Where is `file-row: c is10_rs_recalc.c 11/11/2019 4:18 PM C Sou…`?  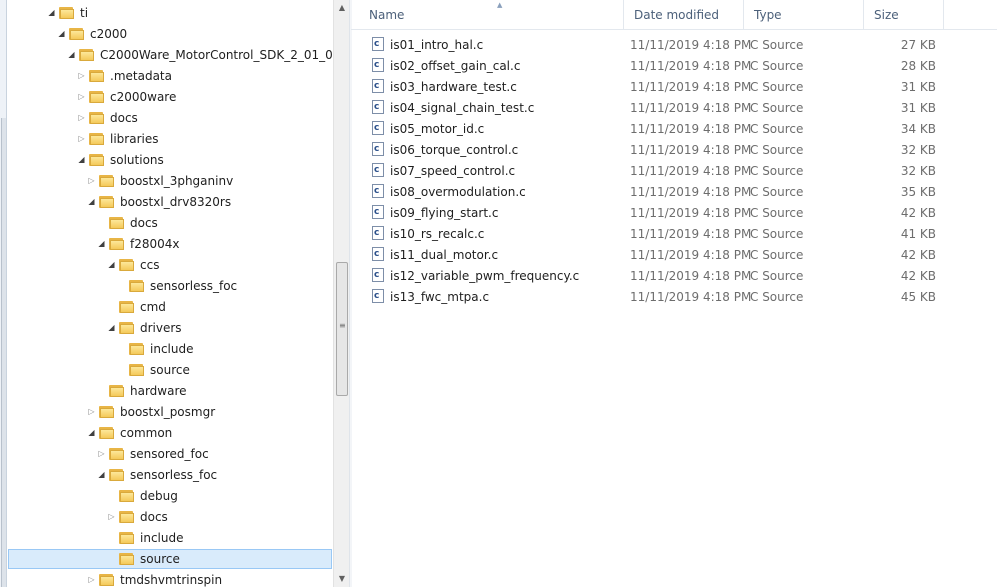 file-row: c is10_rs_recalc.c 11/11/2019 4:18 PM C Sou… is located at coordinates (674, 233).